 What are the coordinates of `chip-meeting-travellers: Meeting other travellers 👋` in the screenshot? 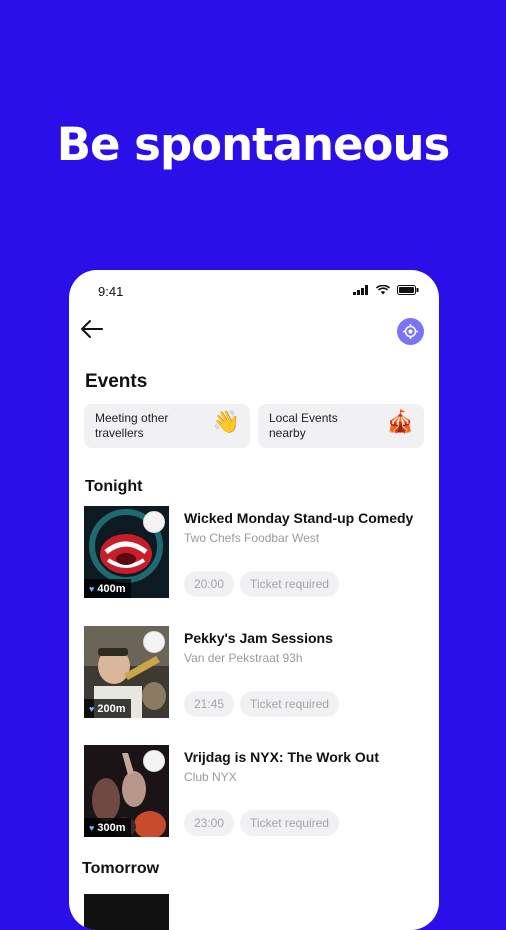 It's located at (167, 426).